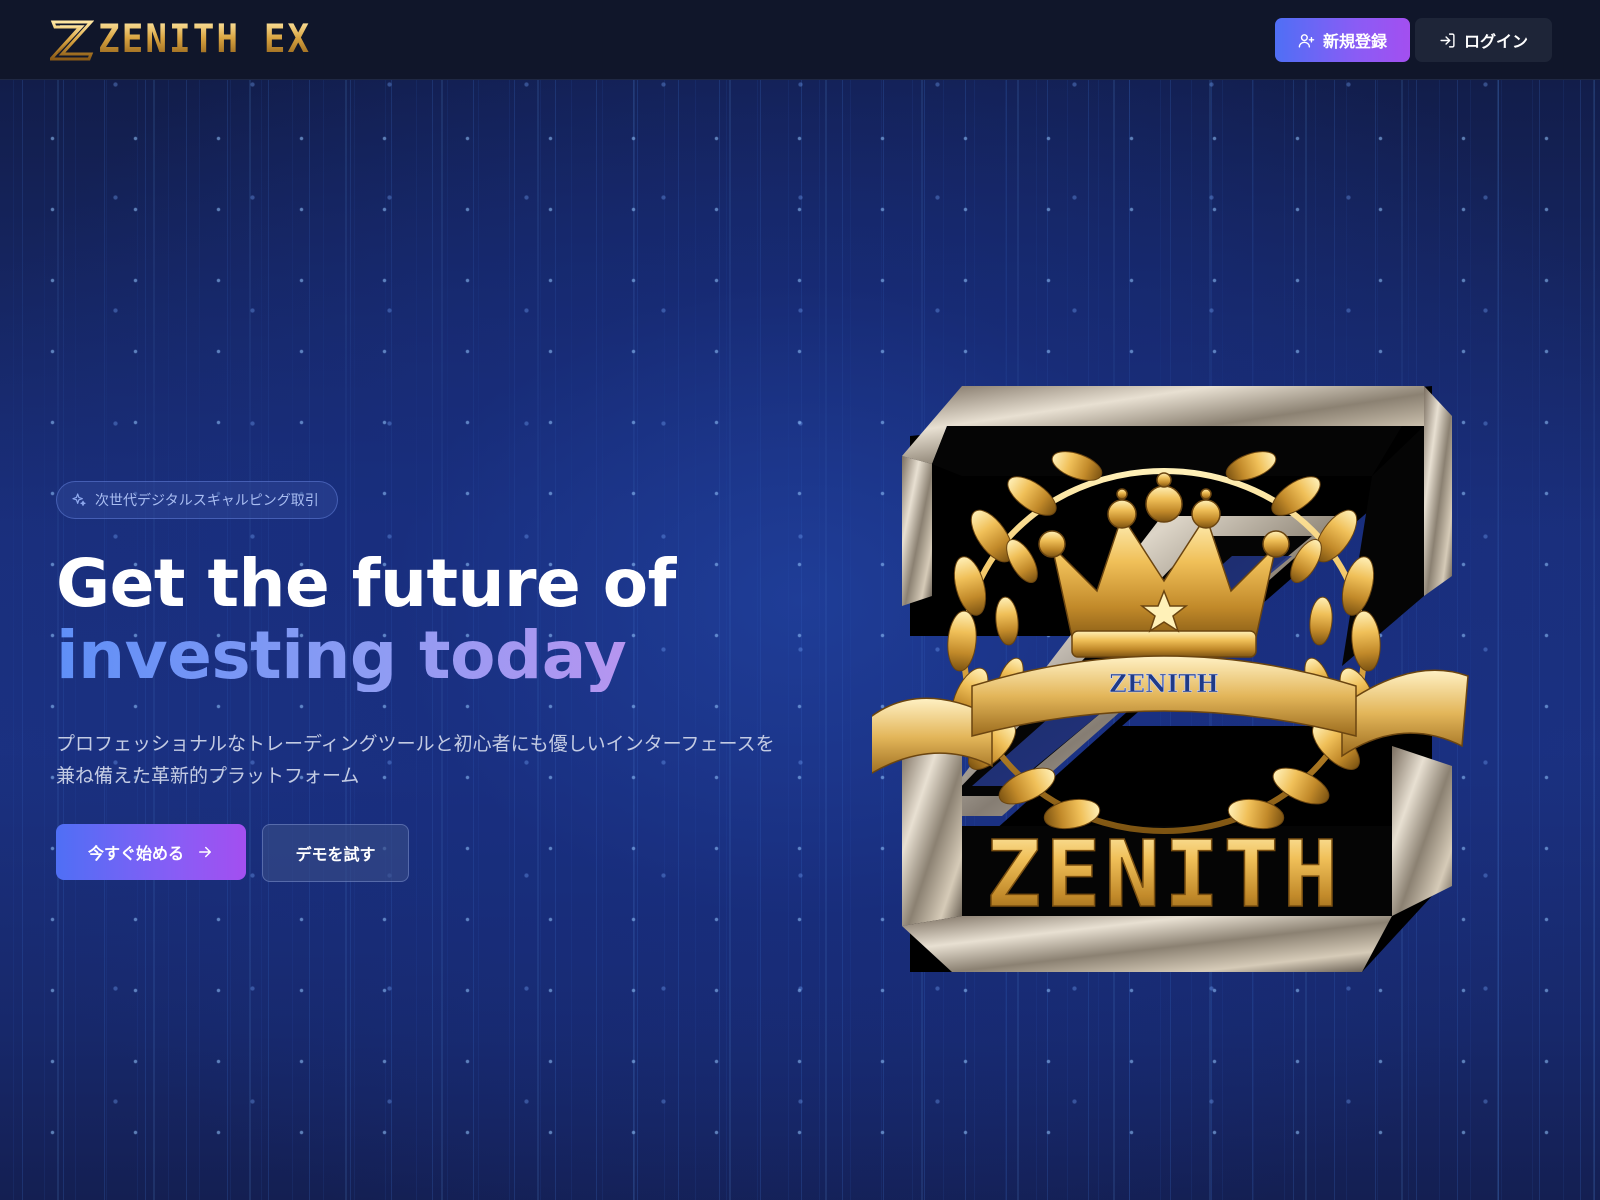 This screenshot has height=1200, width=1600. What do you see at coordinates (366, 583) in the screenshot?
I see `headline-line-1: Get the future of` at bounding box center [366, 583].